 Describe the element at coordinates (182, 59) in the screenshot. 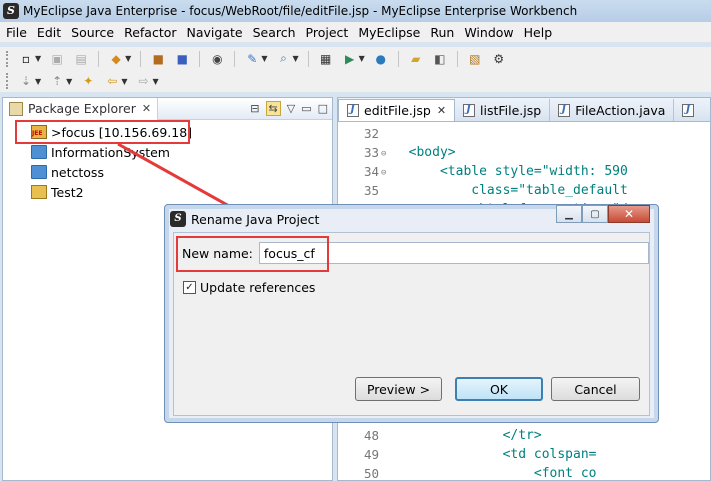

I see `deploy-icon: ■` at that location.